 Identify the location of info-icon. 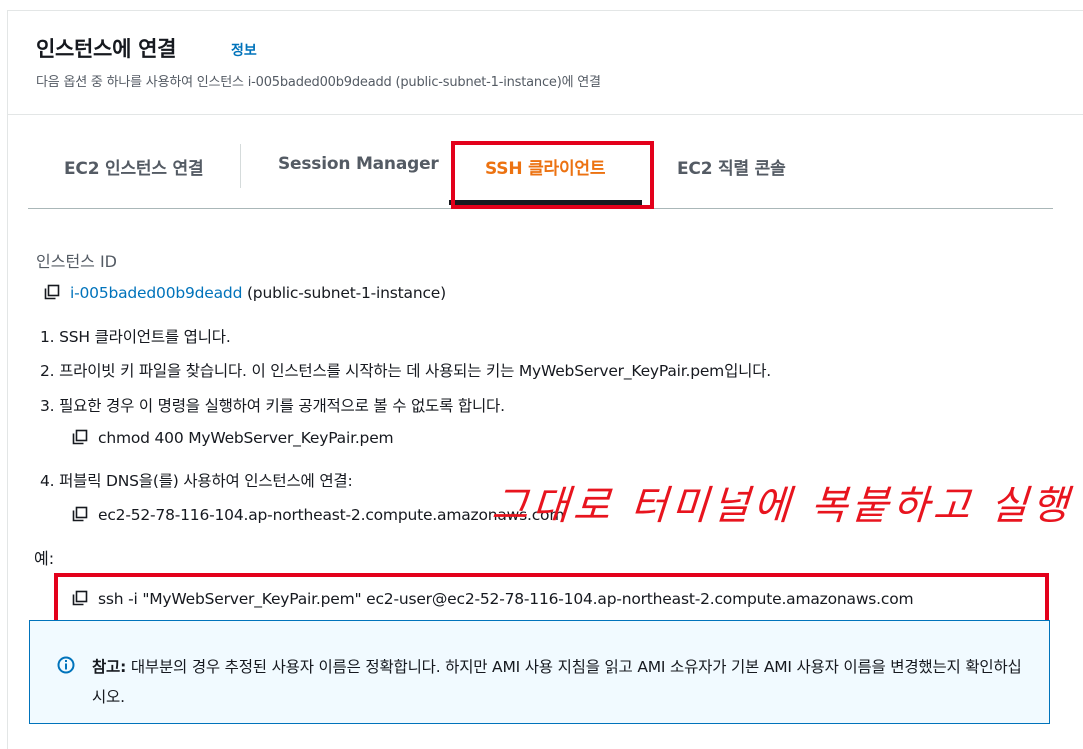
(66, 665).